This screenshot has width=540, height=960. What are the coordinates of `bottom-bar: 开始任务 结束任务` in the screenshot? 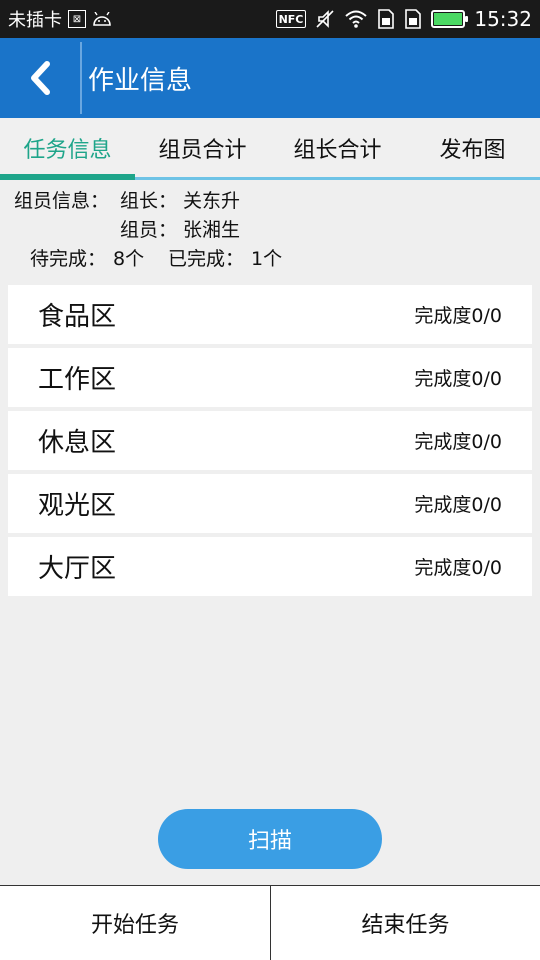 It's located at (270, 922).